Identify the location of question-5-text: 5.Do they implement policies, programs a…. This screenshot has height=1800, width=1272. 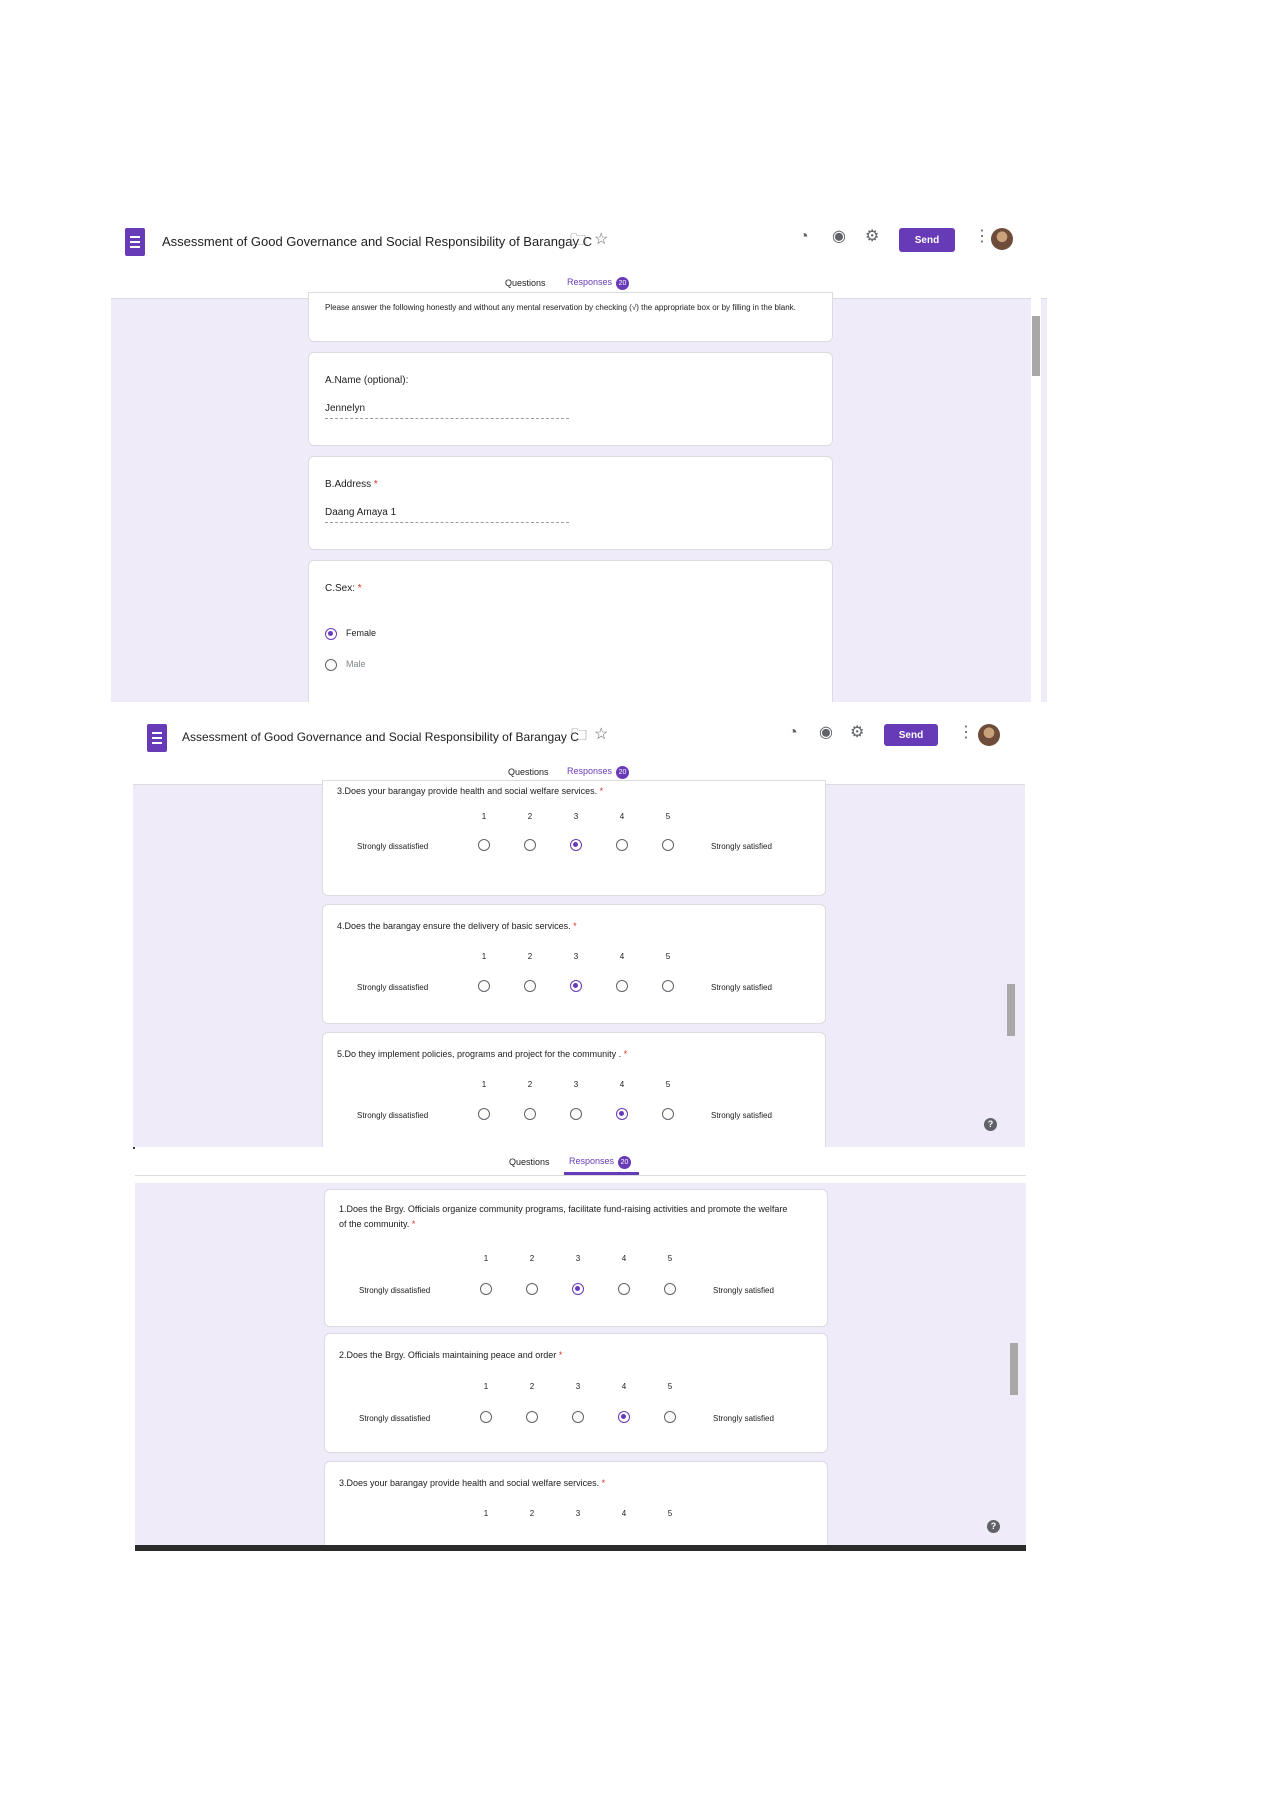
(482, 1054).